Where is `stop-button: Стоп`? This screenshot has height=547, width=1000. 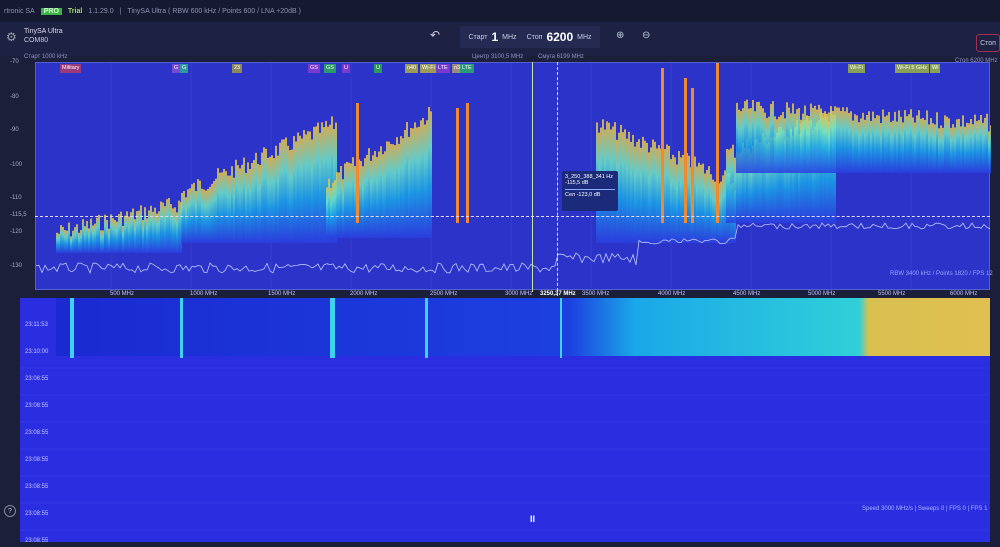 stop-button: Стоп is located at coordinates (988, 43).